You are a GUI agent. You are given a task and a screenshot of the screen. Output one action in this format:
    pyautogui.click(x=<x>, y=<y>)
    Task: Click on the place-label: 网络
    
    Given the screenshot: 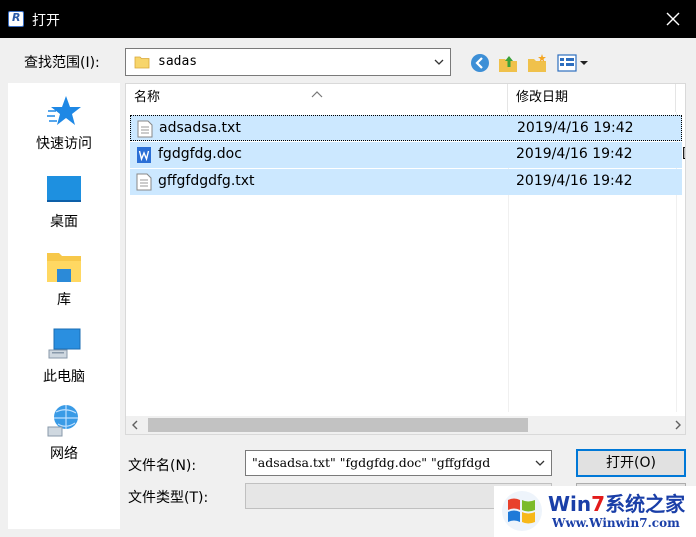 What is the action you would take?
    pyautogui.click(x=64, y=454)
    